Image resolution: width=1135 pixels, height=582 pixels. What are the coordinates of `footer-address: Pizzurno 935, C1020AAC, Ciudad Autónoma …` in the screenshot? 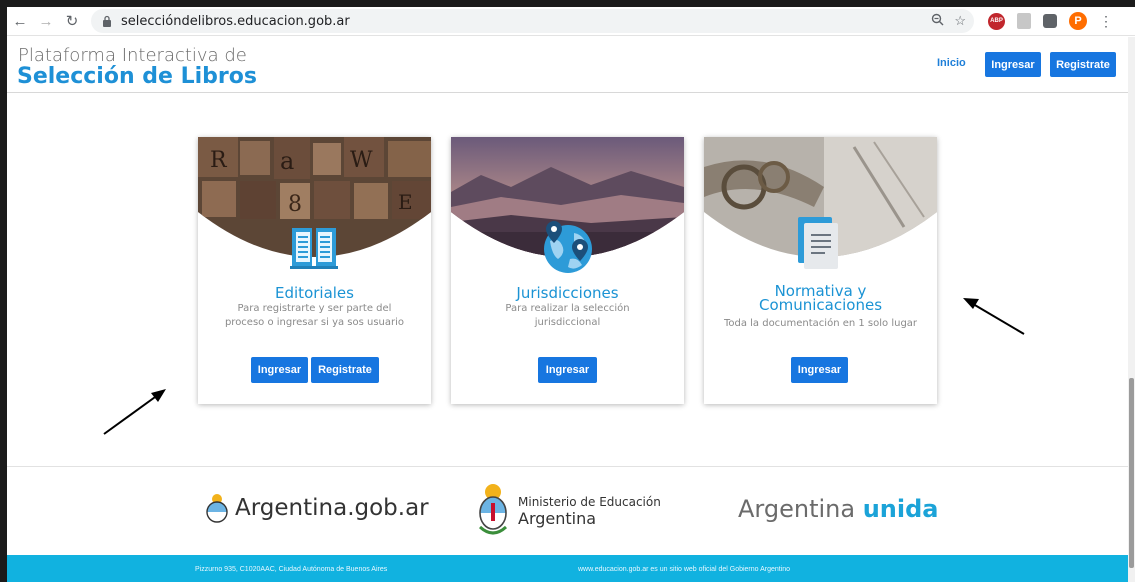 It's located at (291, 569).